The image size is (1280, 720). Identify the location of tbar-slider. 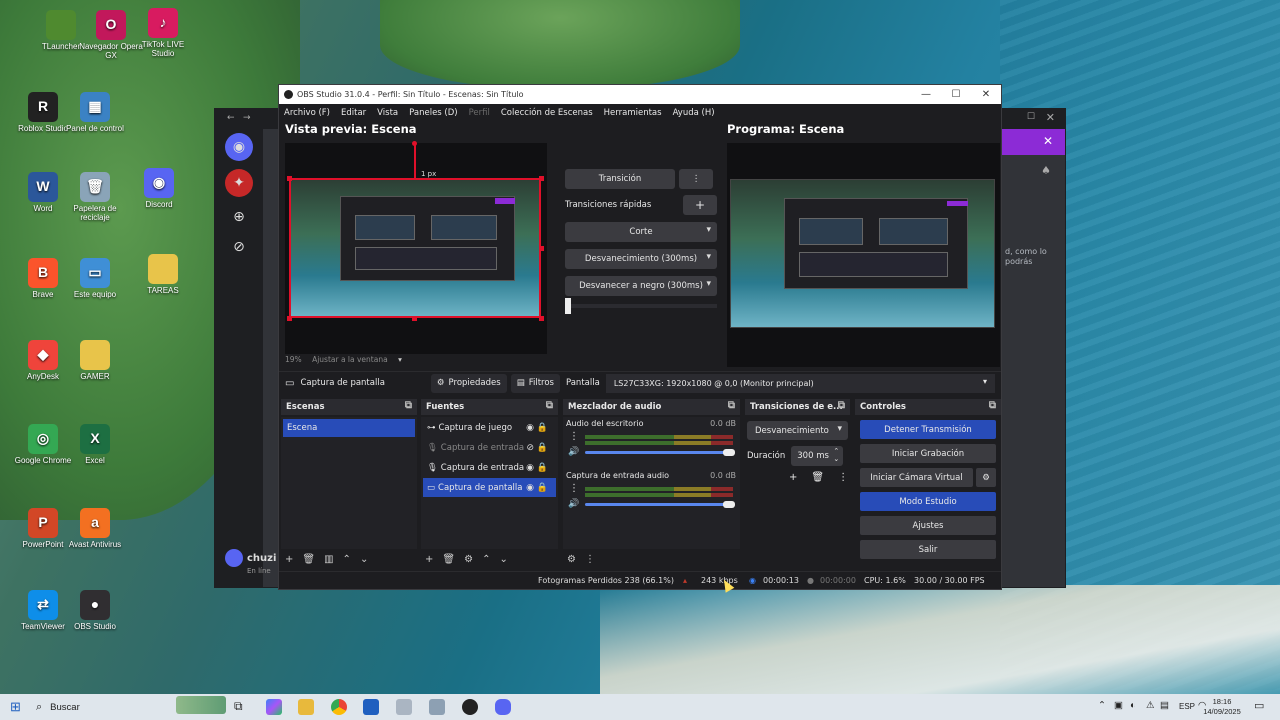
(641, 306).